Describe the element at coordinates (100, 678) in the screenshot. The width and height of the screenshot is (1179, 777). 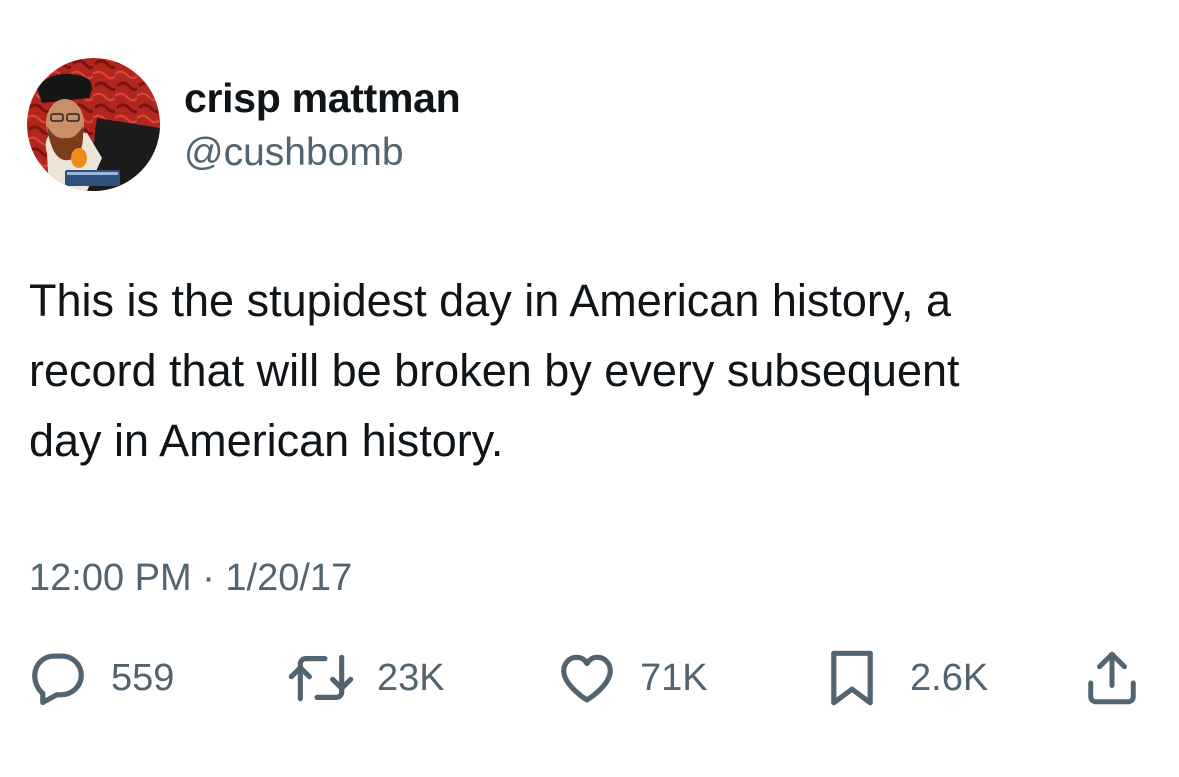
I see `reply-button: 559` at that location.